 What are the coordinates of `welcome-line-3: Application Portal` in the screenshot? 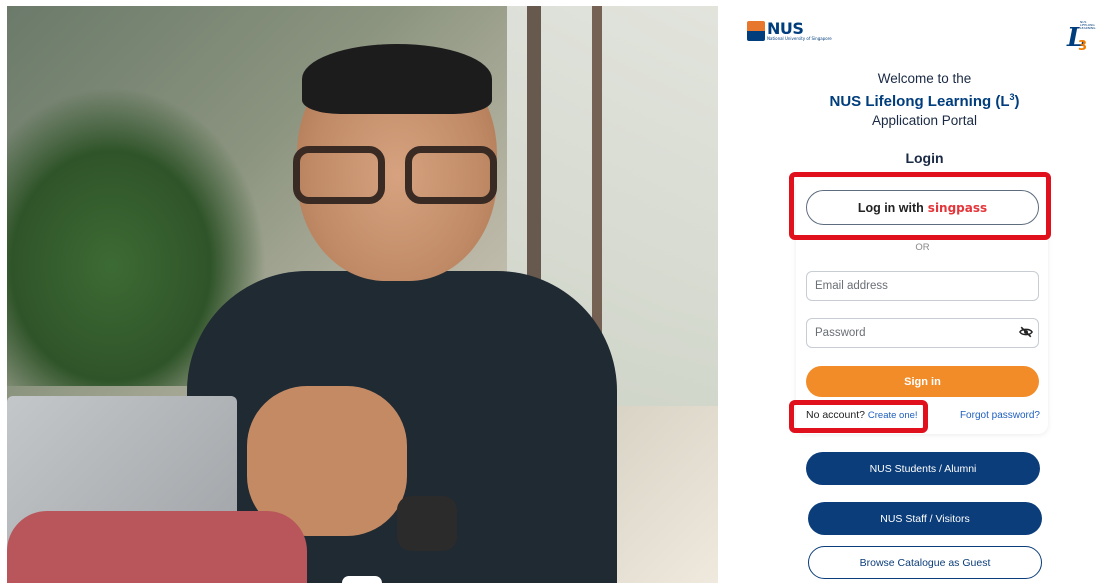 It's located at (924, 120).